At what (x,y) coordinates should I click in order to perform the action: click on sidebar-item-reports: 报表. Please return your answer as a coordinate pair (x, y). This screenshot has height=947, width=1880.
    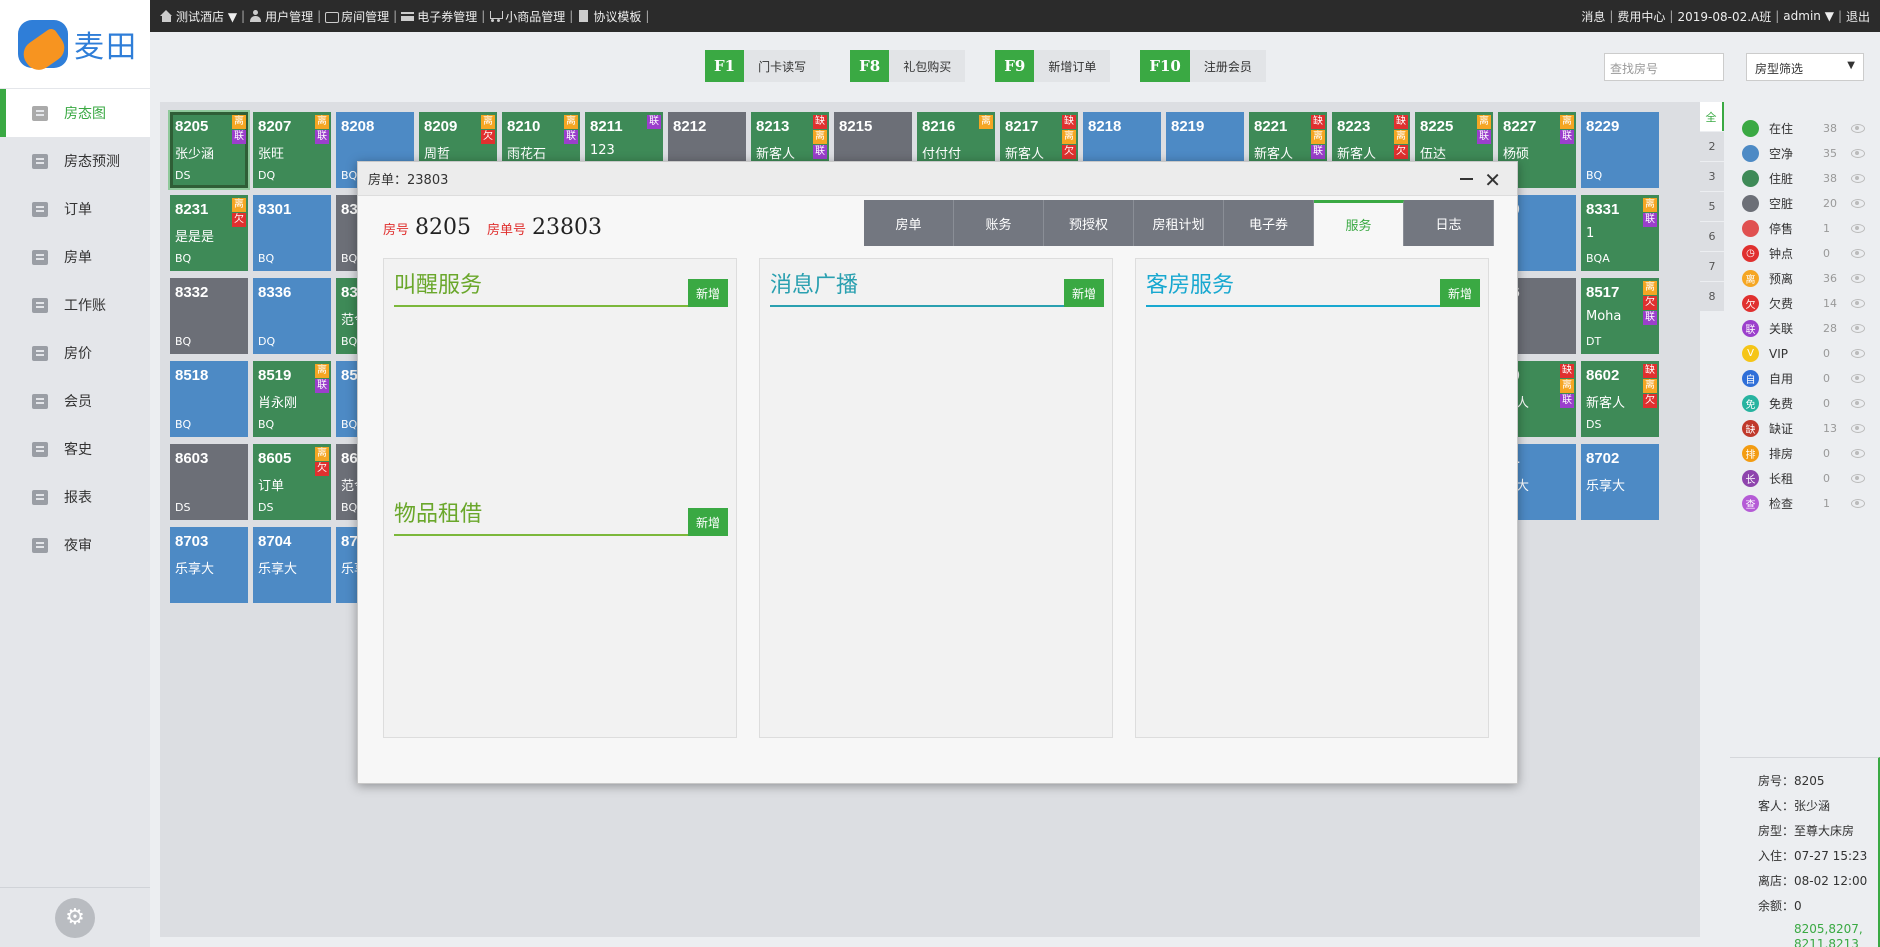
    Looking at the image, I should click on (75, 497).